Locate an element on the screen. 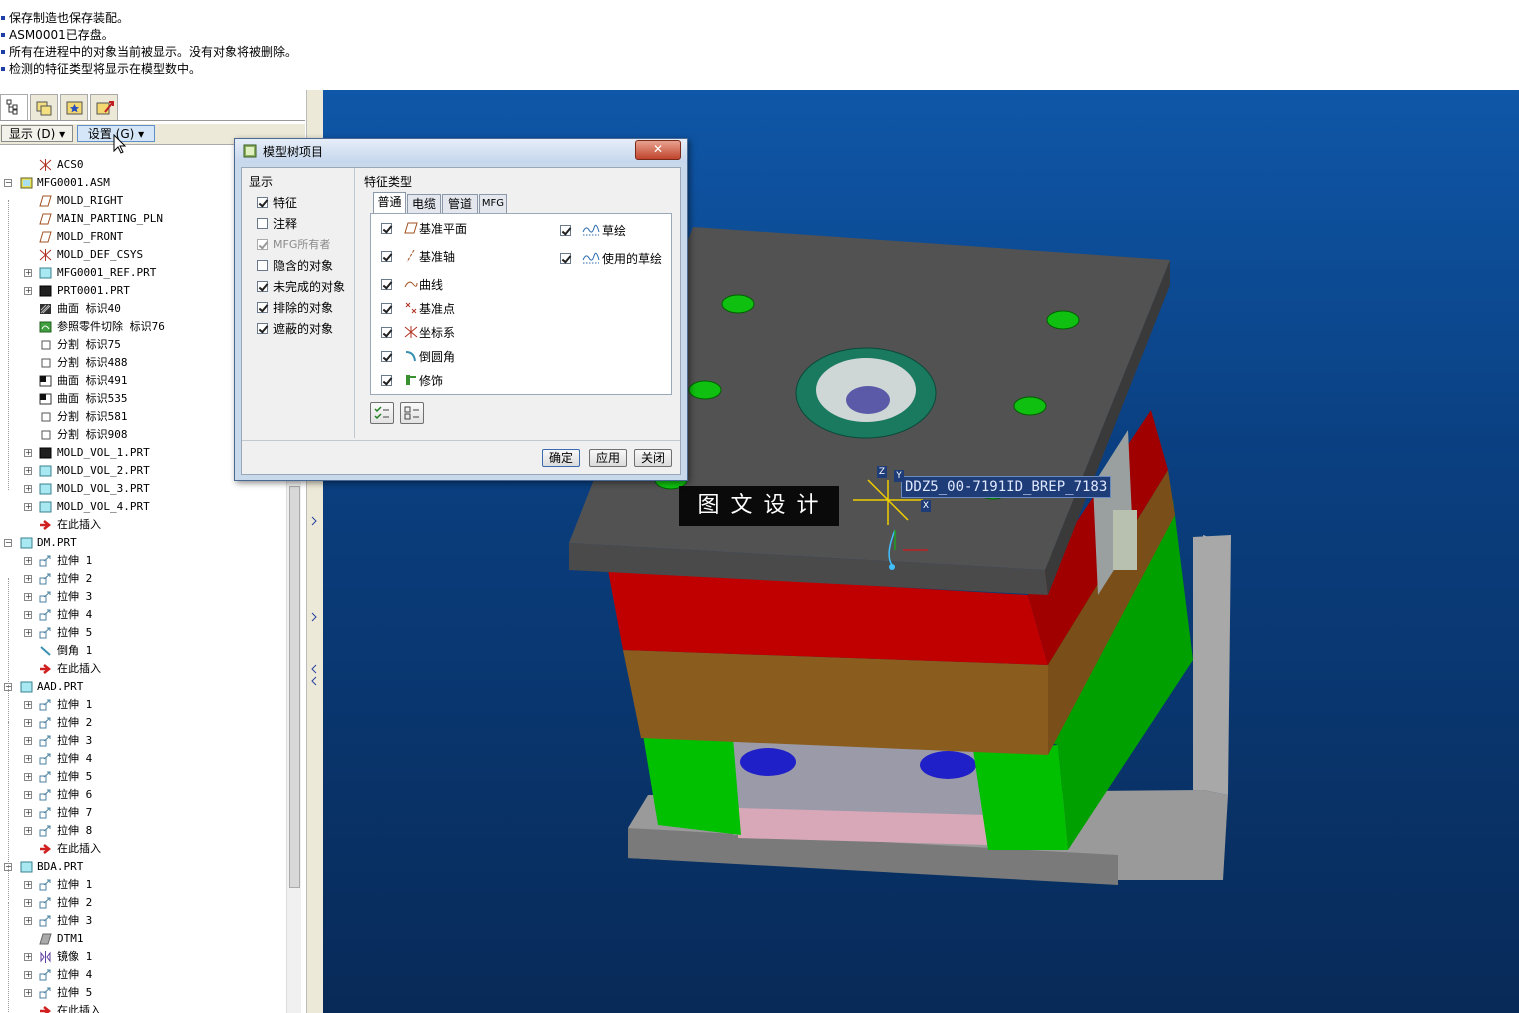 Image resolution: width=1519 pixels, height=1013 pixels. csys-label: DDZ5_00-7191ID_BREP_7183 is located at coordinates (1006, 487).